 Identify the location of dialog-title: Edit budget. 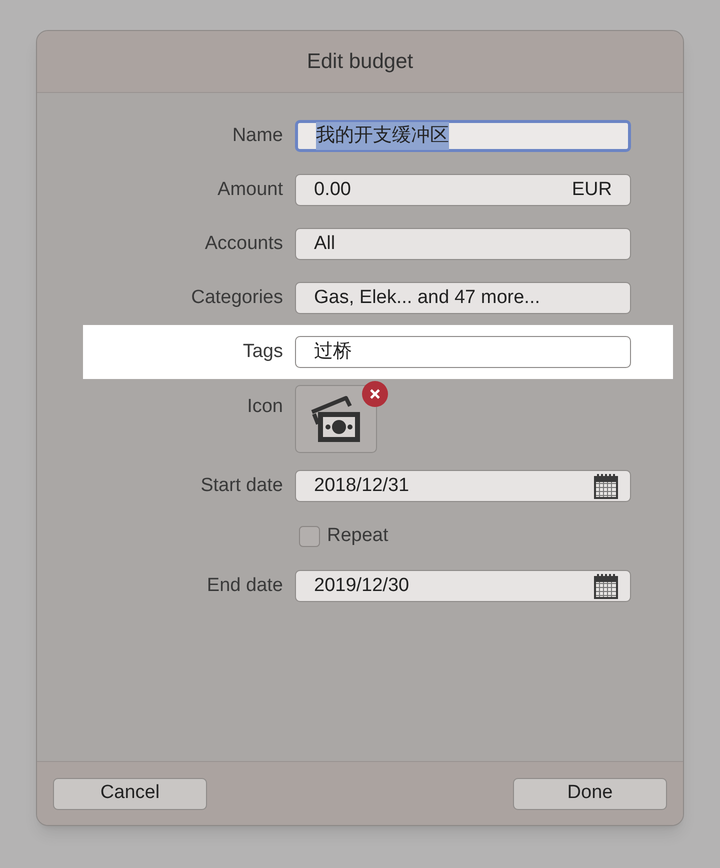
(360, 61).